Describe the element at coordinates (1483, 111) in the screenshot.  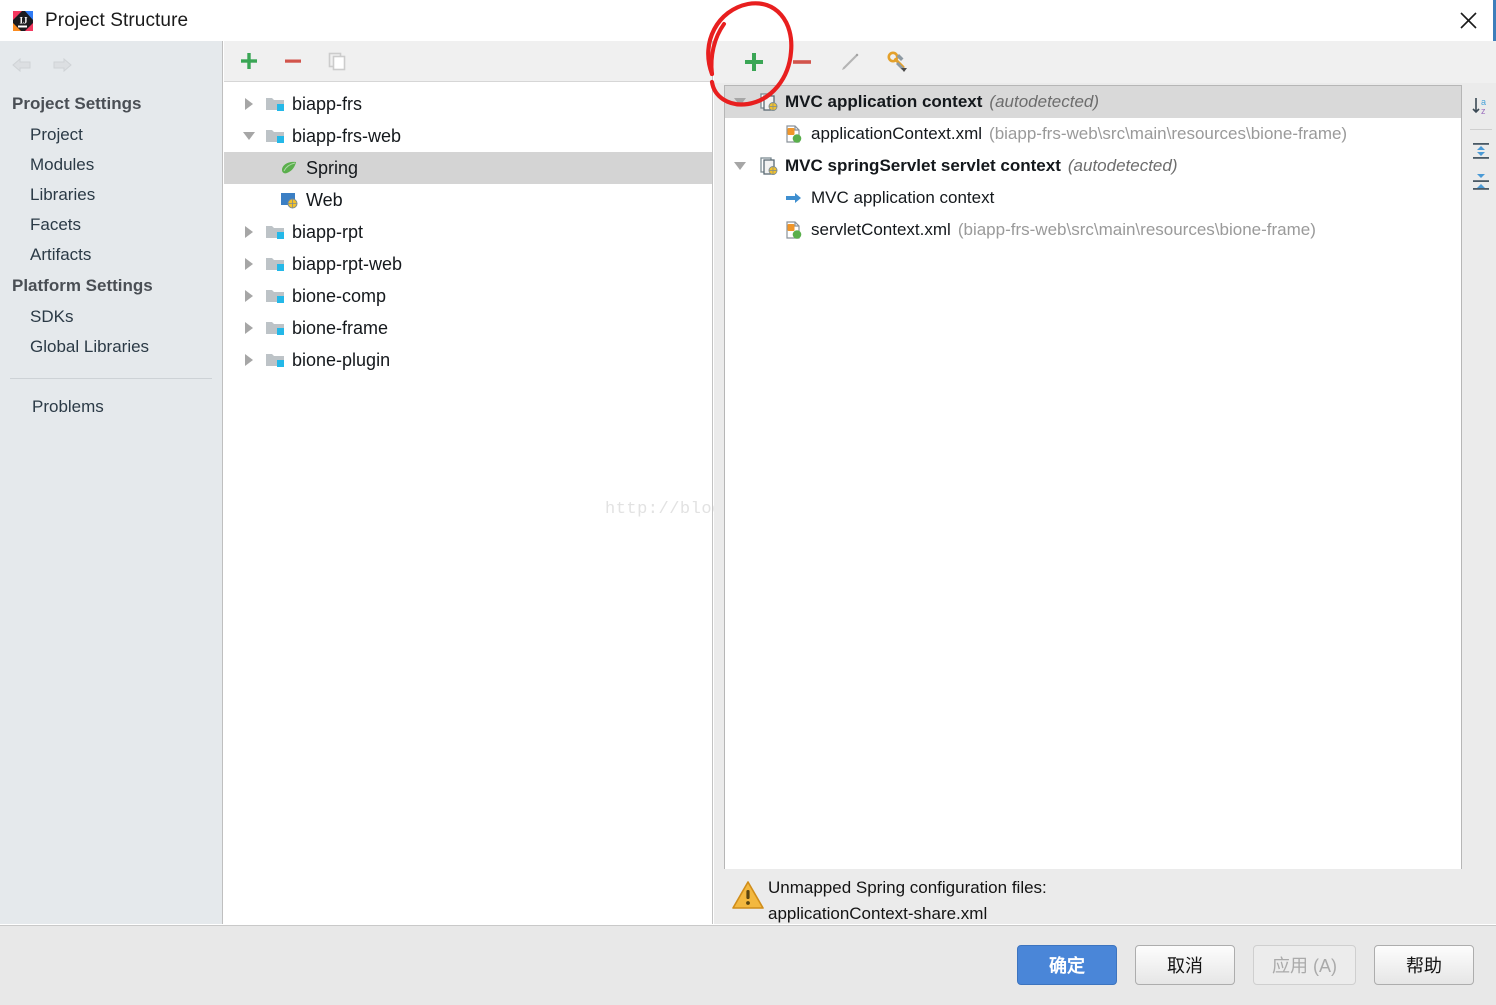
I see `svg-text: z` at that location.